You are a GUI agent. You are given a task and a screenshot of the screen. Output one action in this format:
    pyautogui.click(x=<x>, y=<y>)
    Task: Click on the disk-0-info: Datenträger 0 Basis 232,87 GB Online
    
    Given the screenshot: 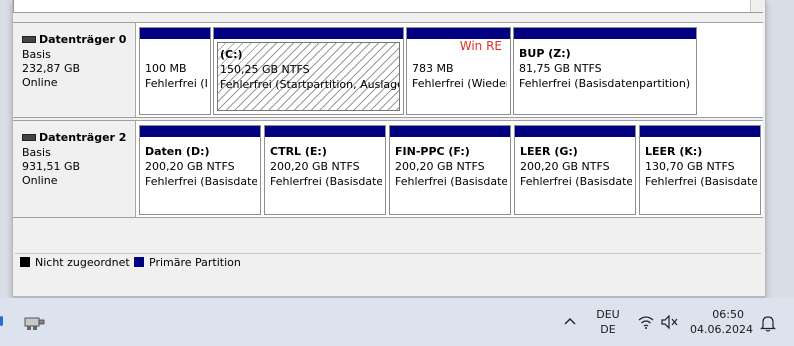 What is the action you would take?
    pyautogui.click(x=74, y=70)
    